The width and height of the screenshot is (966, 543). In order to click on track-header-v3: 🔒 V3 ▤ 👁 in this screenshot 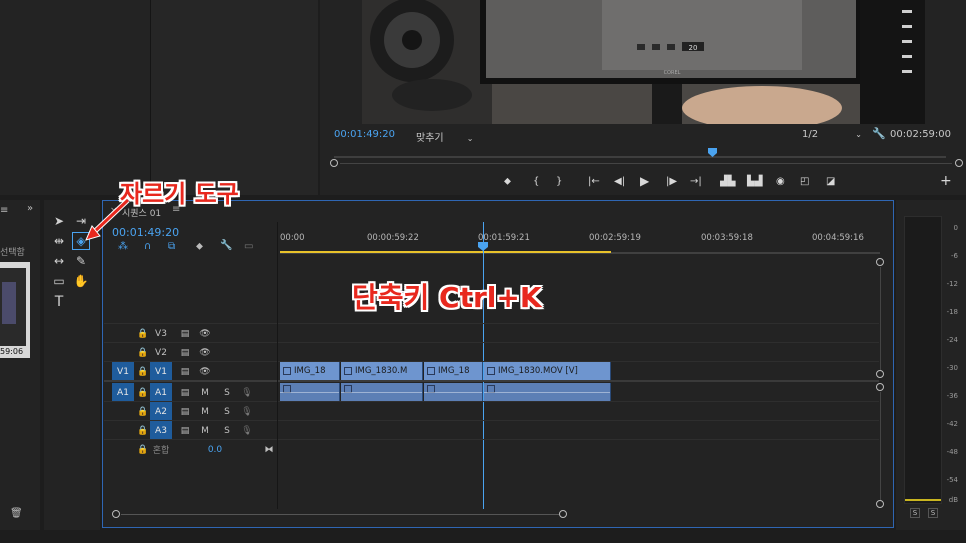, I will do `click(192, 333)`.